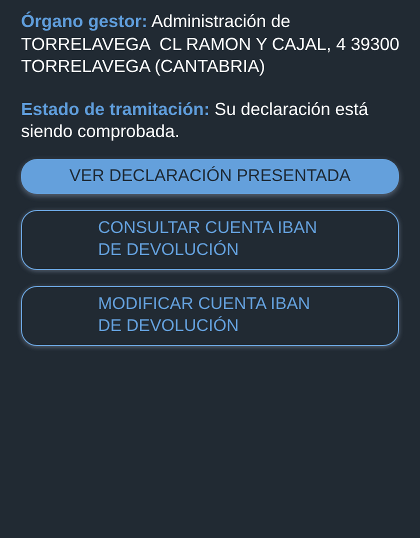 The image size is (420, 538). Describe the element at coordinates (210, 240) in the screenshot. I see `action-button: CONSULTAR CUENTA IBAN DE DEVOLUCIÓN` at that location.